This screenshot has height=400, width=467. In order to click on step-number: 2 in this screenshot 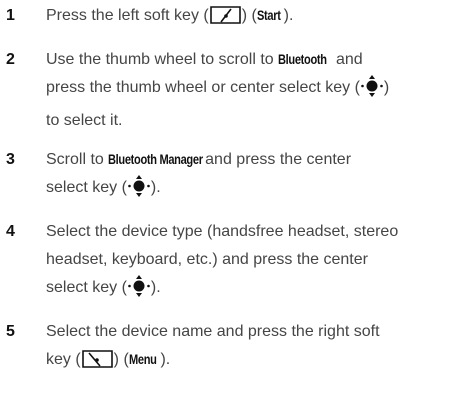, I will do `click(10, 59)`.